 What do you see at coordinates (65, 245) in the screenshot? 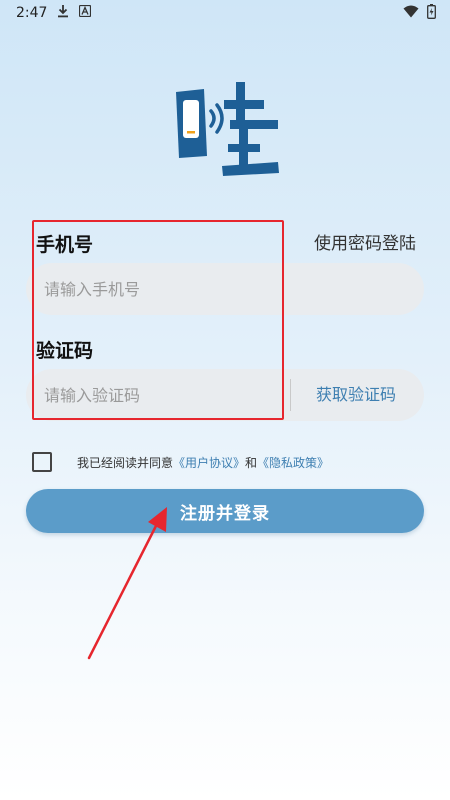
I see `phone-label: 手机号` at bounding box center [65, 245].